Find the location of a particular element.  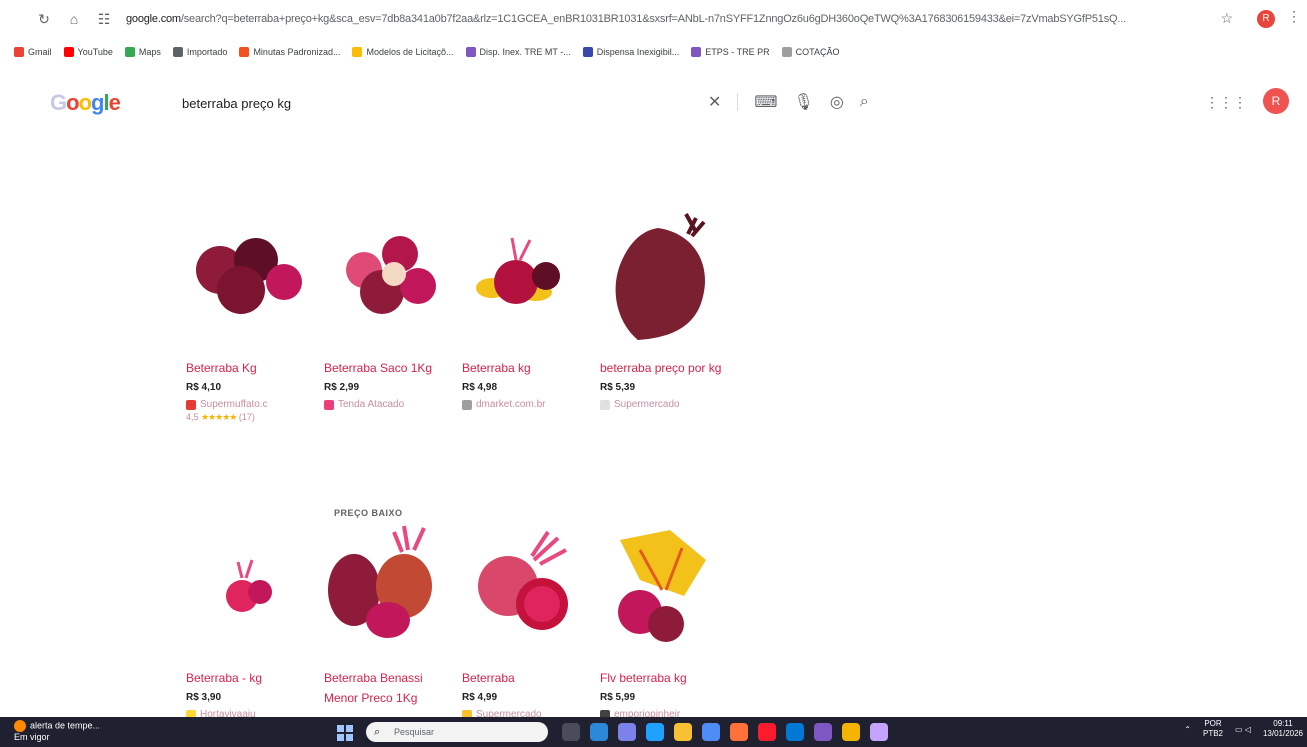

product-seller: dmarket.com.br is located at coordinates (527, 404).